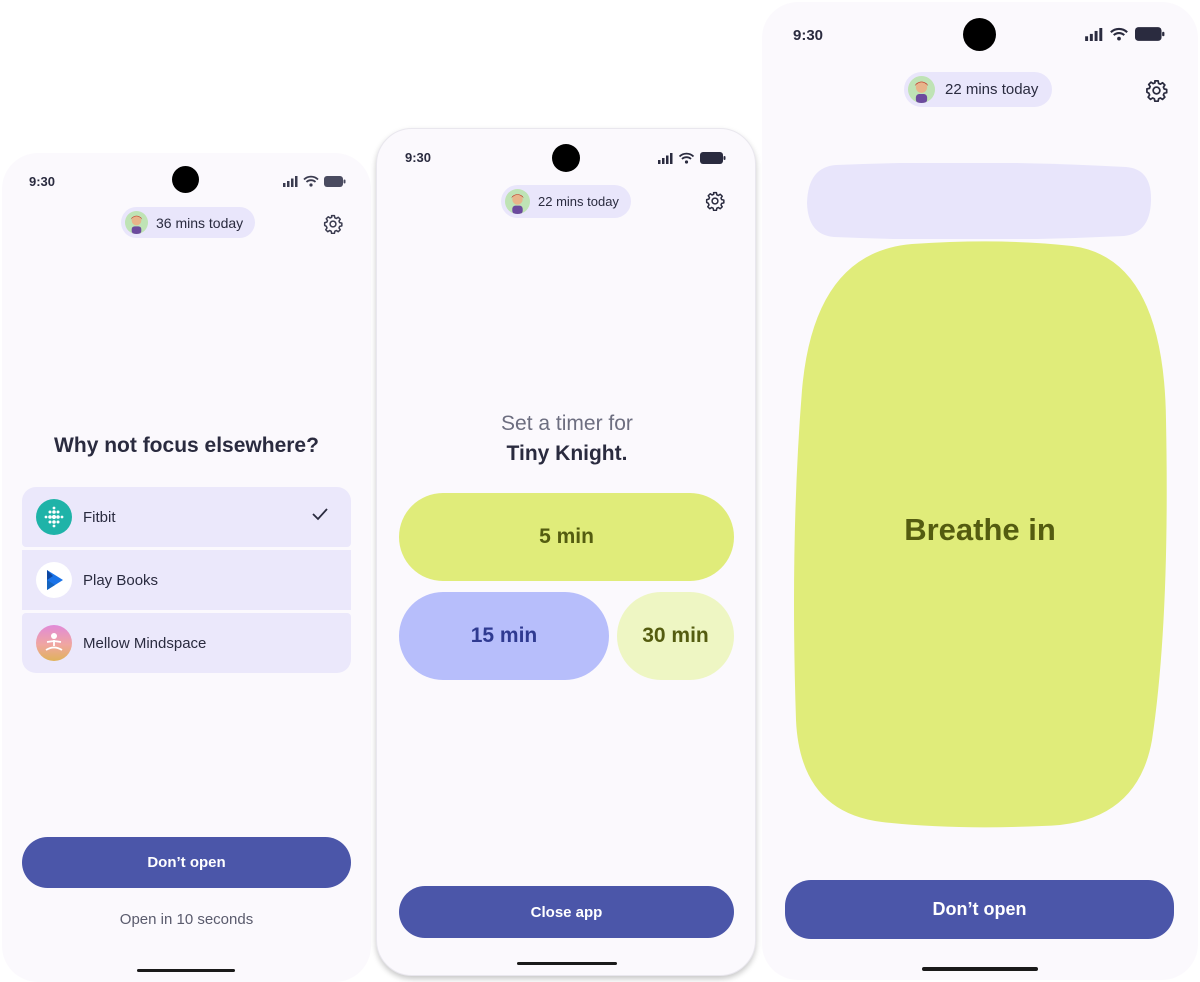 This screenshot has height=982, width=1200. I want to click on meditation-icon, so click(54, 643).